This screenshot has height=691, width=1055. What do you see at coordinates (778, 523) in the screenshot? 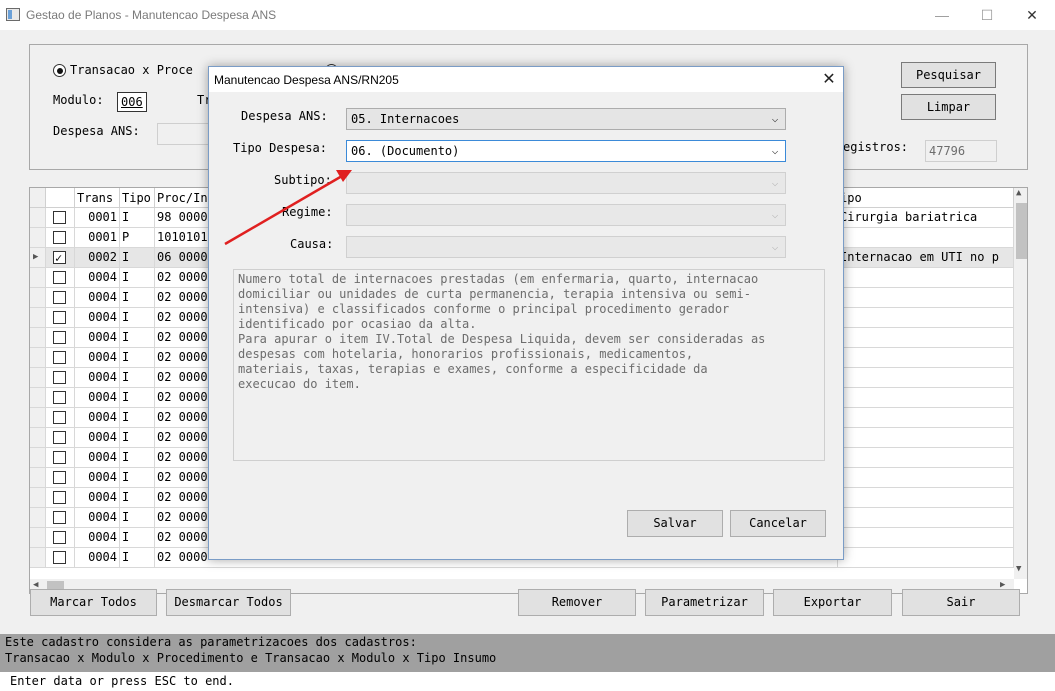
I see `cancelar-button: Cancelar` at bounding box center [778, 523].